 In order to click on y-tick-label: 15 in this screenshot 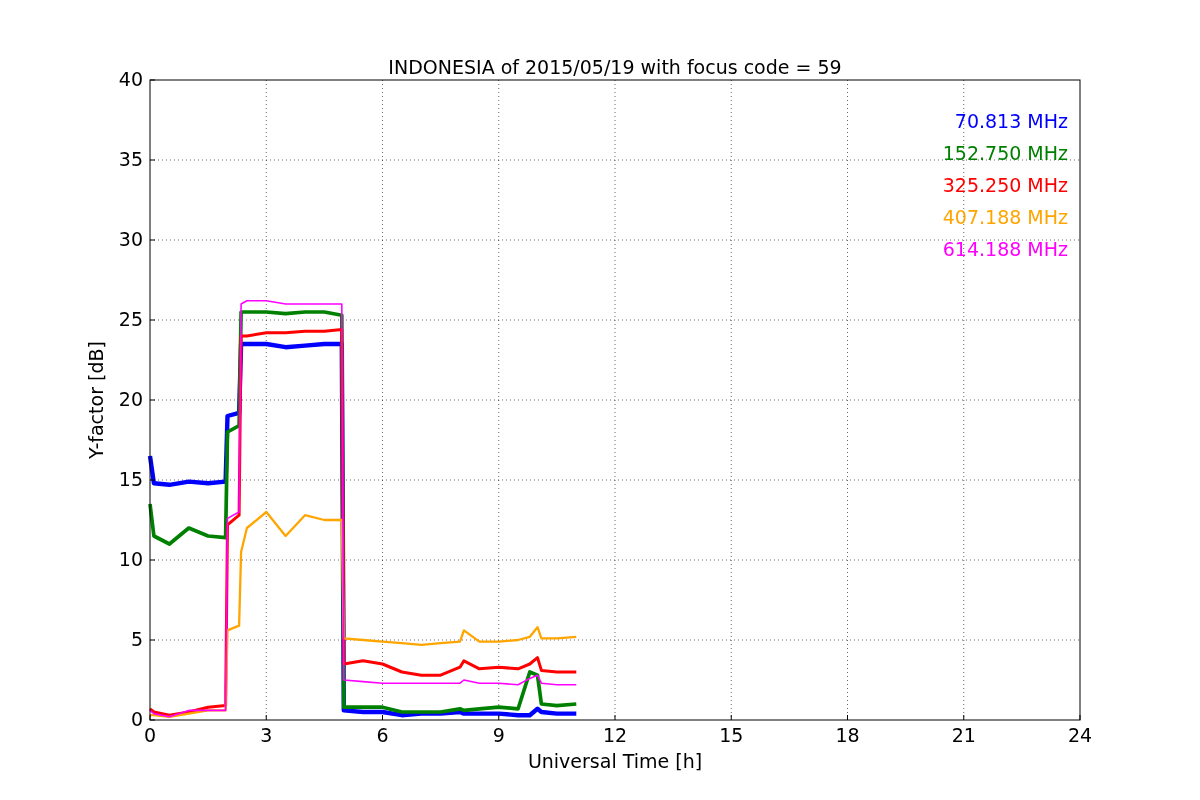, I will do `click(130, 479)`.